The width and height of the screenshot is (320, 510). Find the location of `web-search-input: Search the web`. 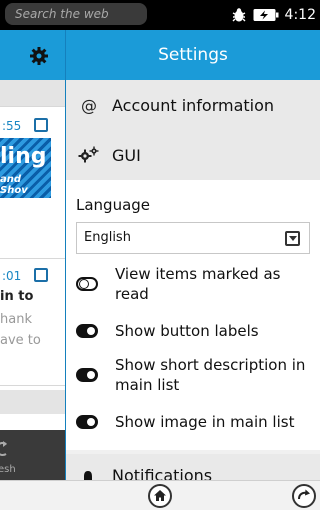

web-search-input: Search the web is located at coordinates (76, 14).